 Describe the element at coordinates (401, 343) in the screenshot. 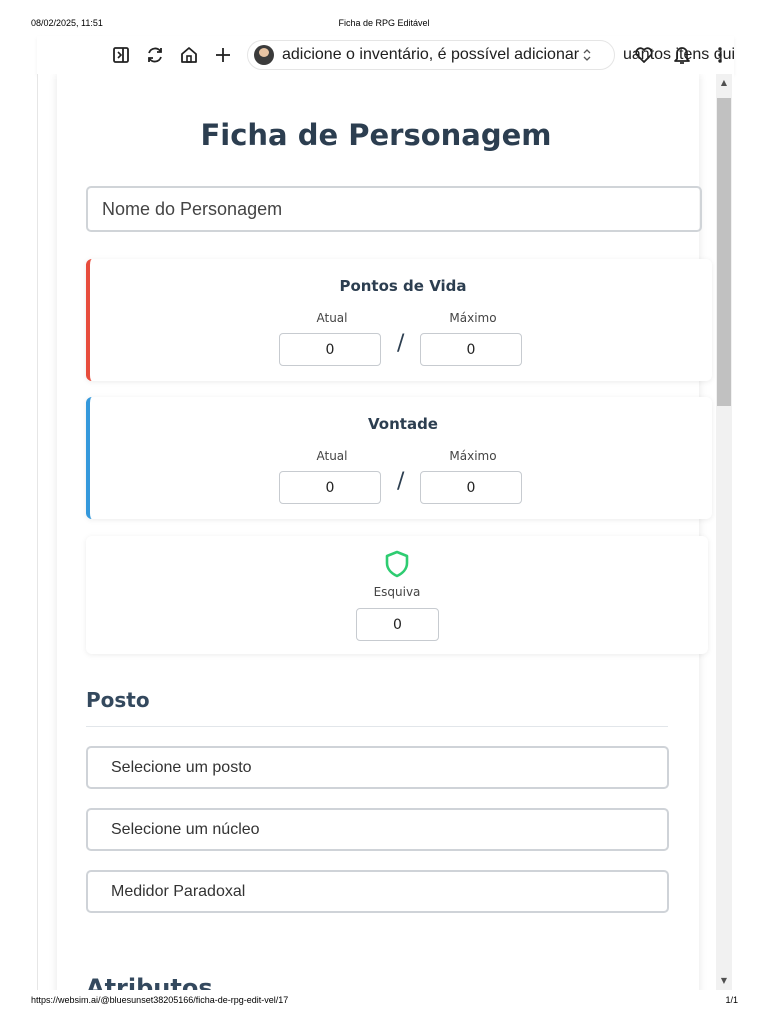

I see `hp-slash: /` at that location.